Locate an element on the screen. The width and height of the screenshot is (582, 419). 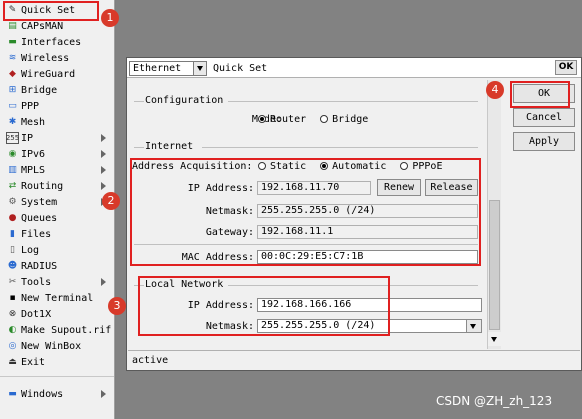
lan-netmask-field: 255.255.255.0 (/24) is located at coordinates (362, 326).